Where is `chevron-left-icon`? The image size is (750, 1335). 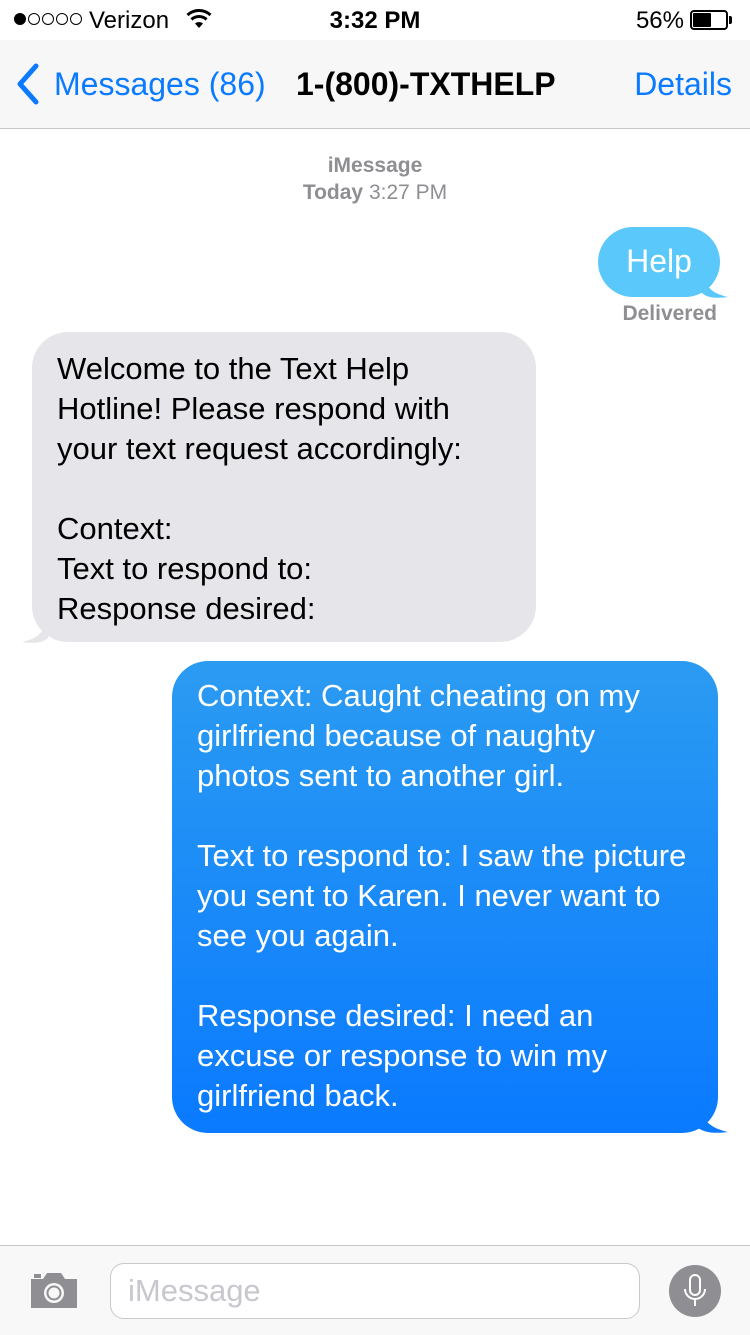
chevron-left-icon is located at coordinates (28, 84).